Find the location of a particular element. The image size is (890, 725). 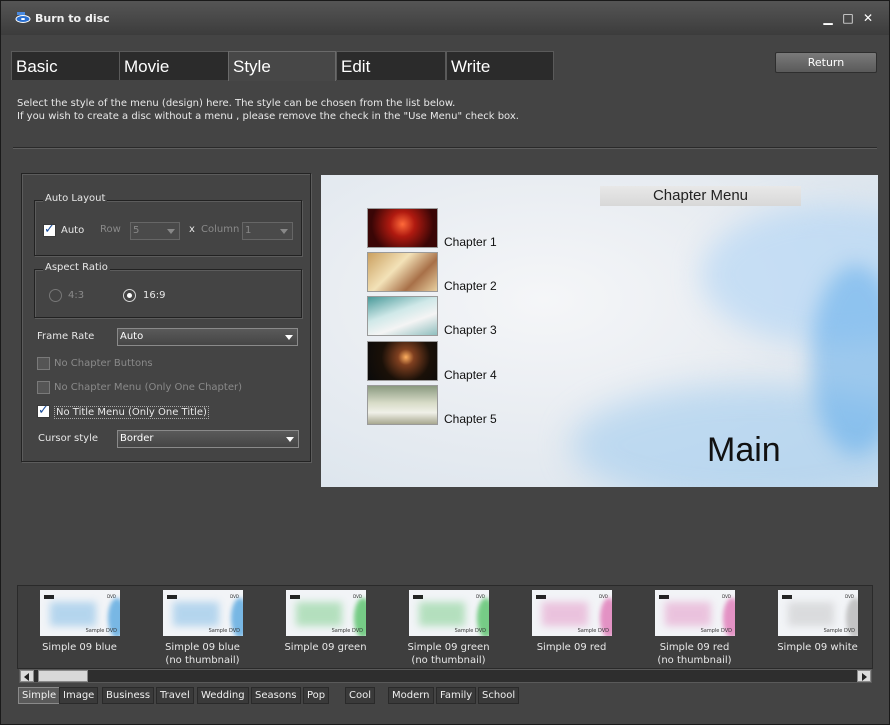

row-select-value: 5 is located at coordinates (136, 230).